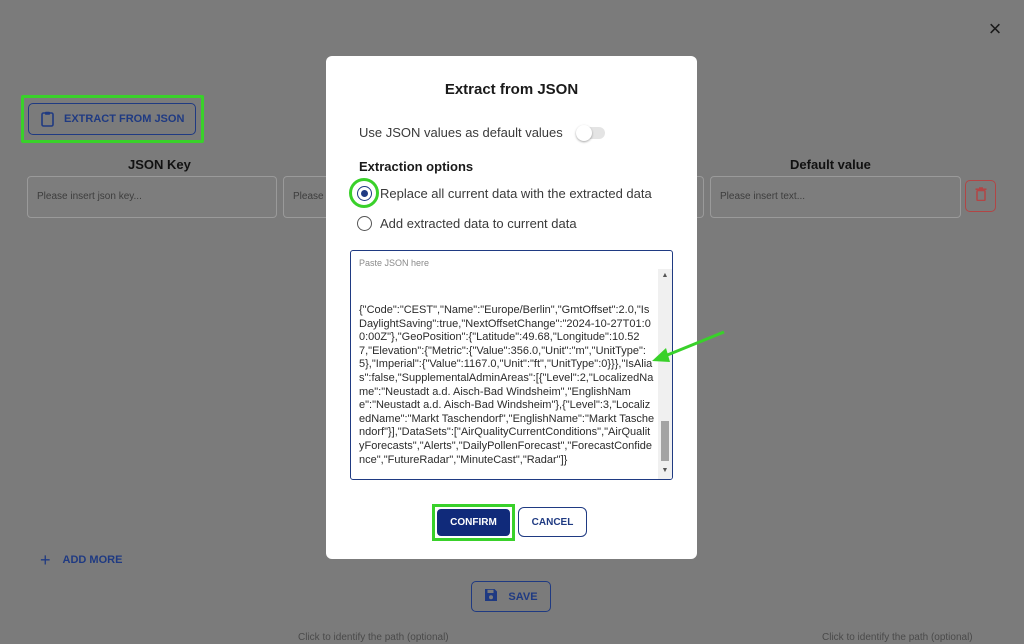  What do you see at coordinates (478, 223) in the screenshot?
I see `option-add-extracted-label: Add extracted data to current data` at bounding box center [478, 223].